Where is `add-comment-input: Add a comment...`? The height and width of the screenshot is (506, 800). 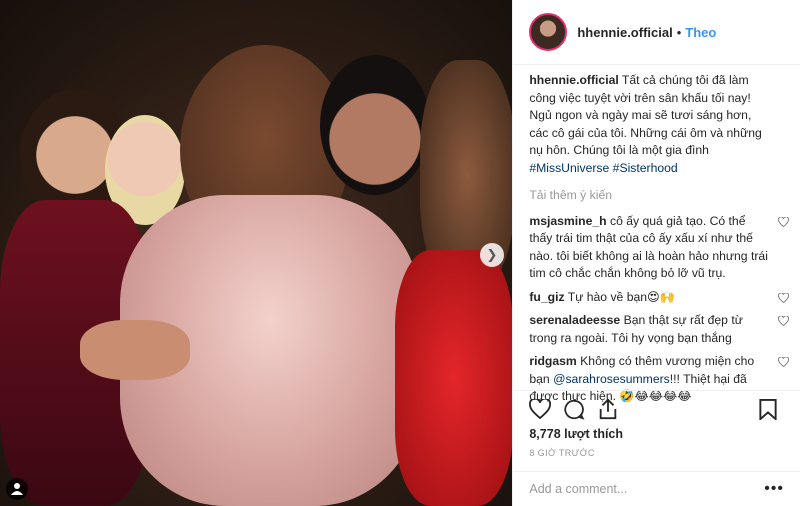 add-comment-input: Add a comment... is located at coordinates (646, 489).